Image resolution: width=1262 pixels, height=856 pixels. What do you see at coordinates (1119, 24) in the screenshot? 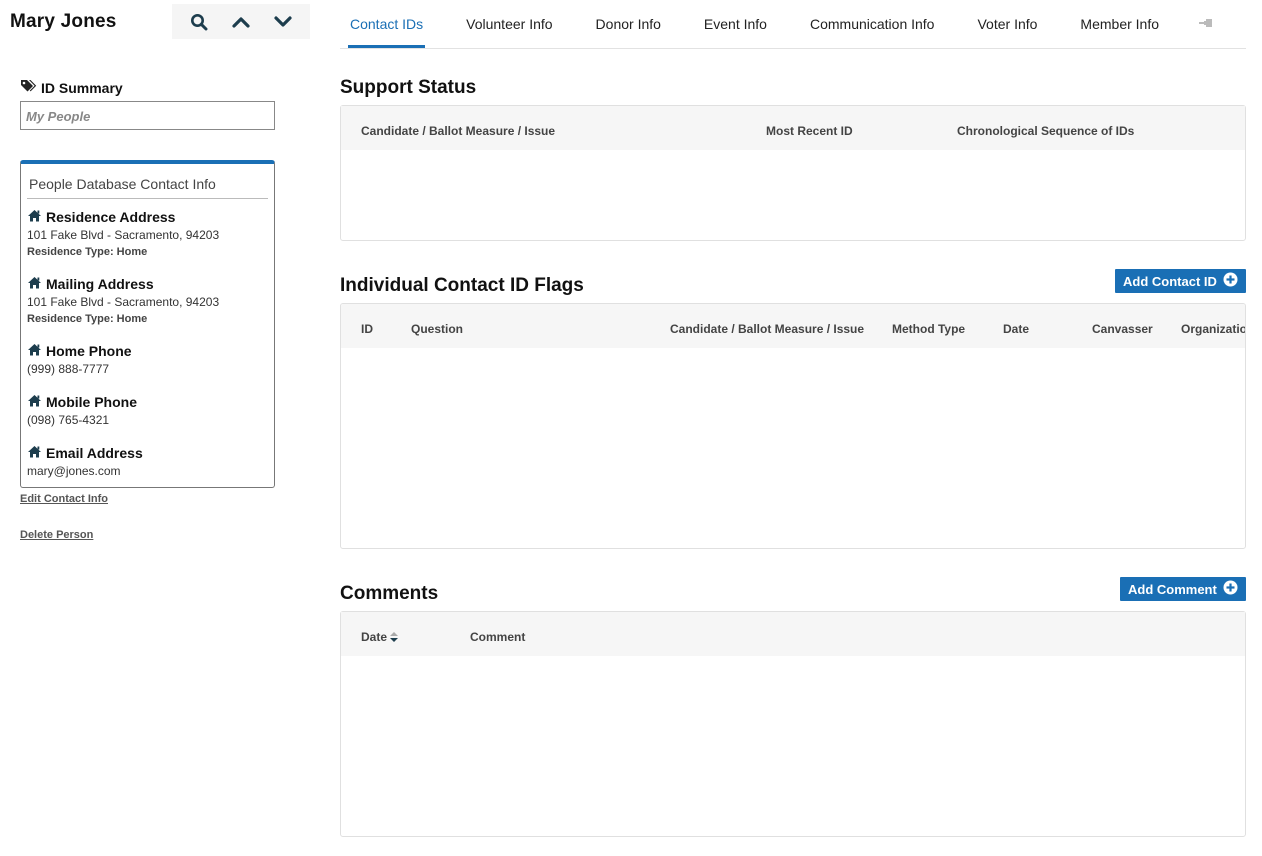
I see `tab-member-info: Member Info` at bounding box center [1119, 24].